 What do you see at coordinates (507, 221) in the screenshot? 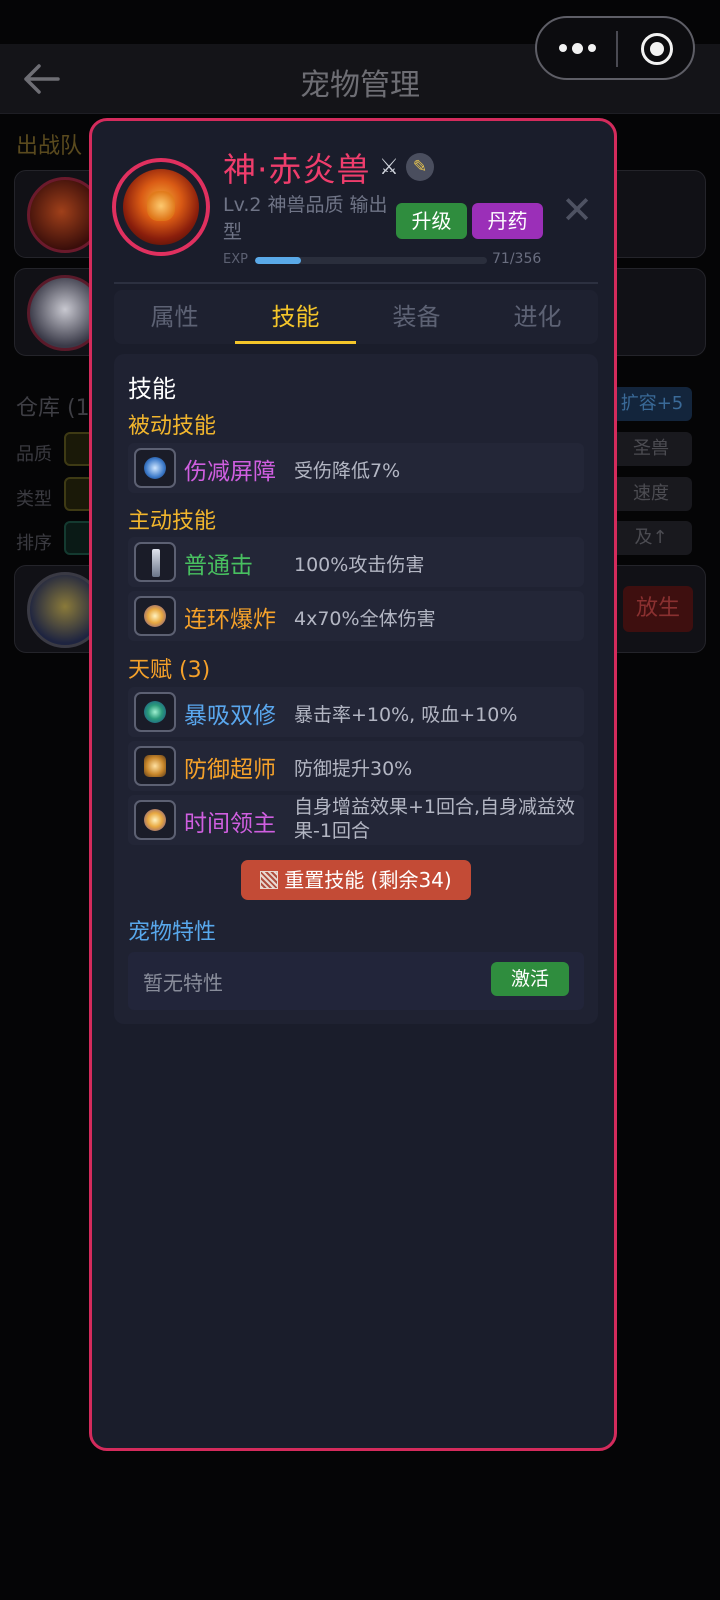
I see `elixir-button: 丹药` at bounding box center [507, 221].